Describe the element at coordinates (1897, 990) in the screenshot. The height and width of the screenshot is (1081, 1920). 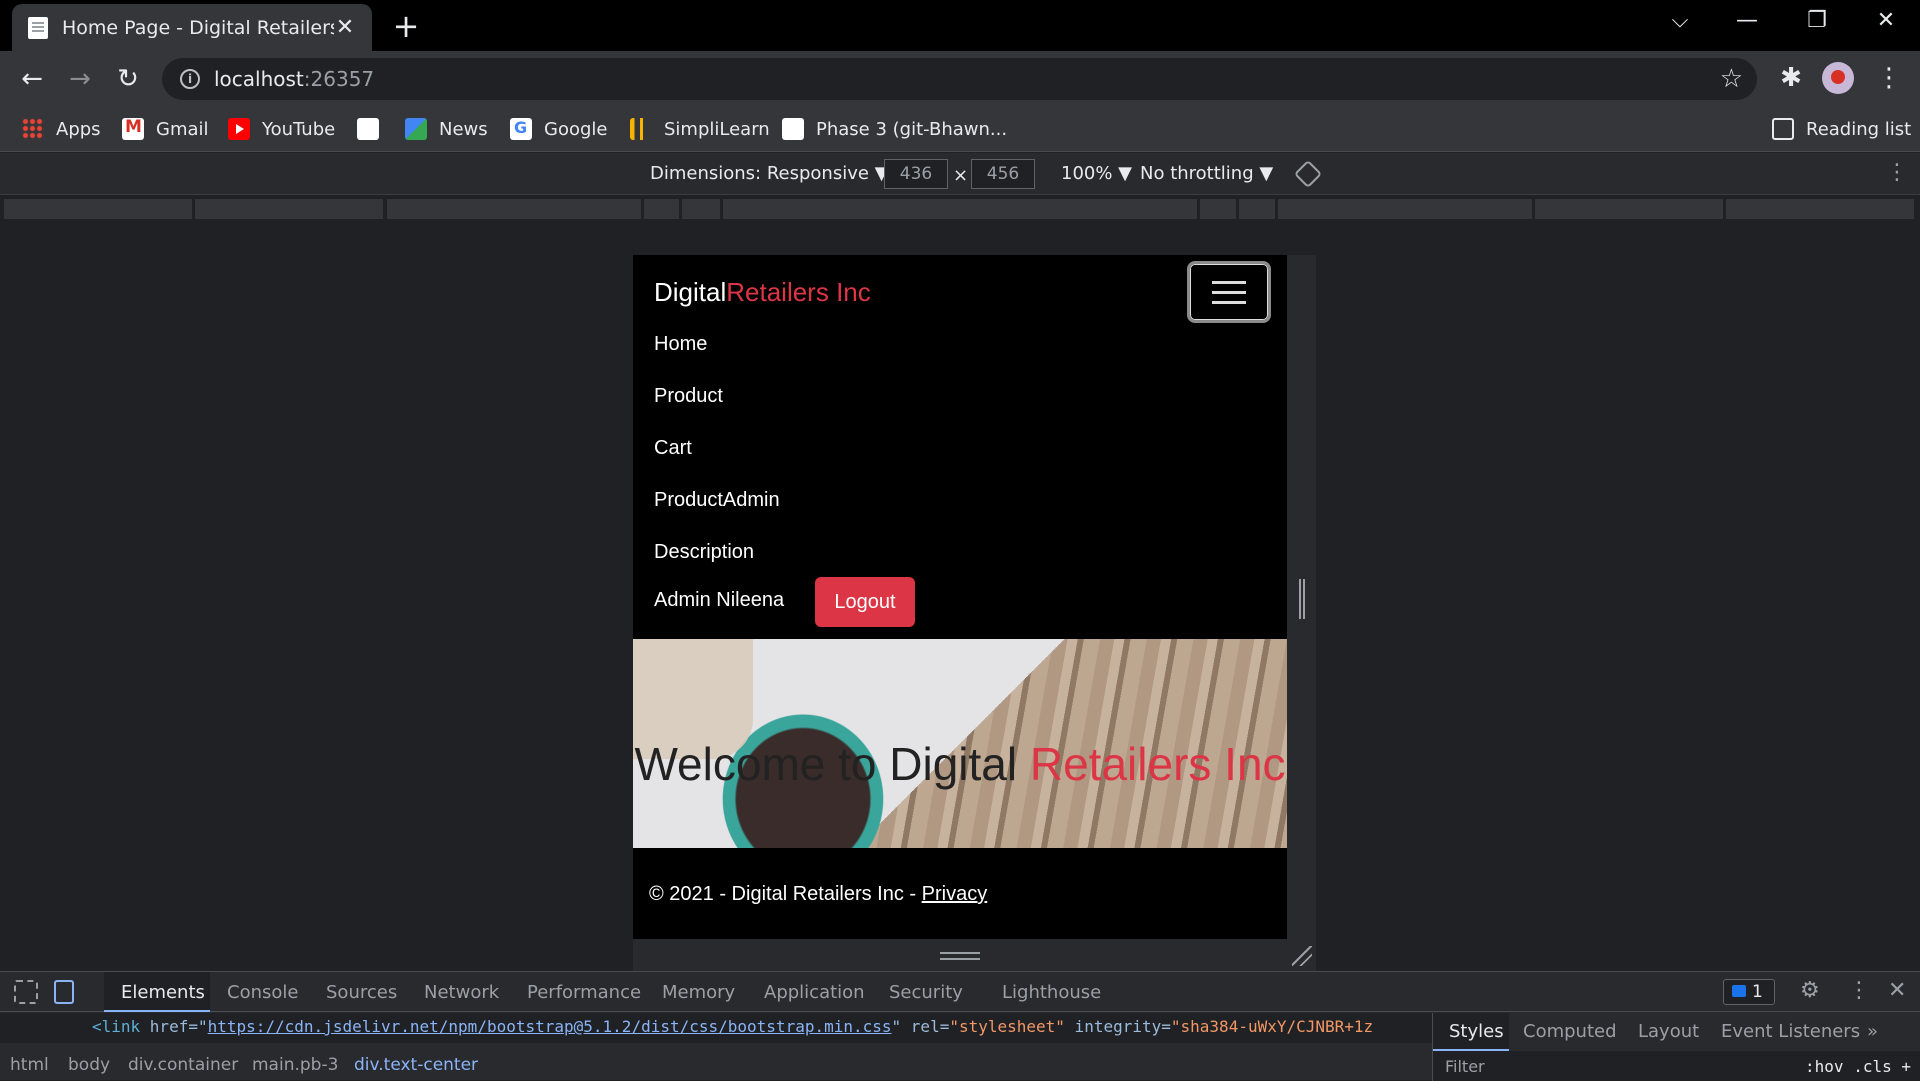
I see `devtools-close-icon: ✕` at that location.